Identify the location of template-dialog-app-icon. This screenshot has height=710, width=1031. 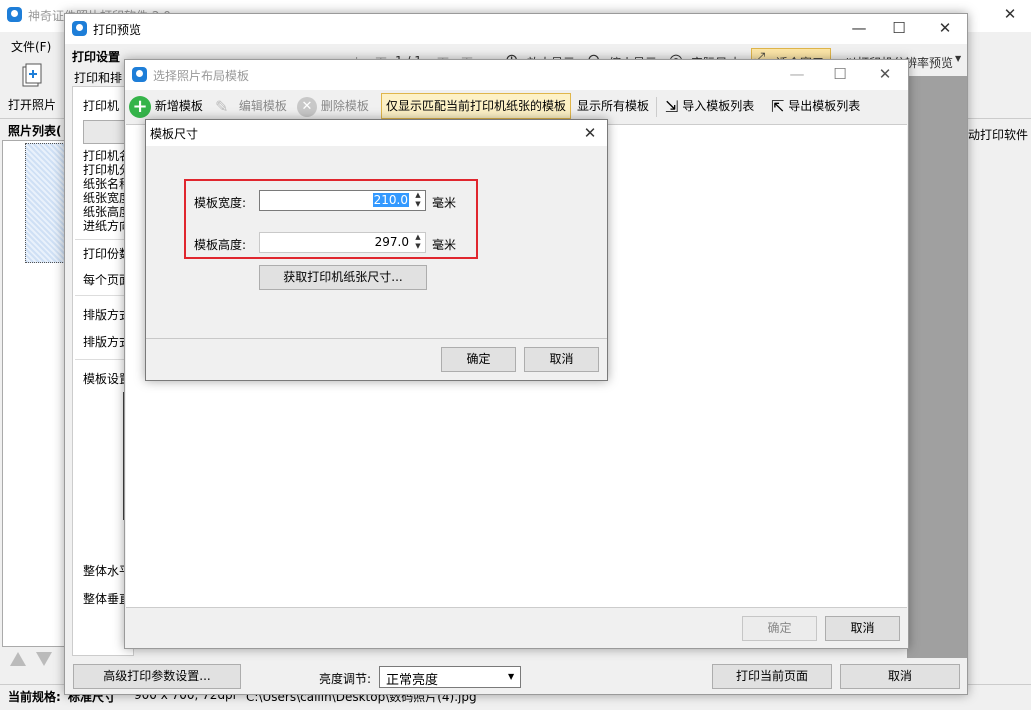
(139, 74).